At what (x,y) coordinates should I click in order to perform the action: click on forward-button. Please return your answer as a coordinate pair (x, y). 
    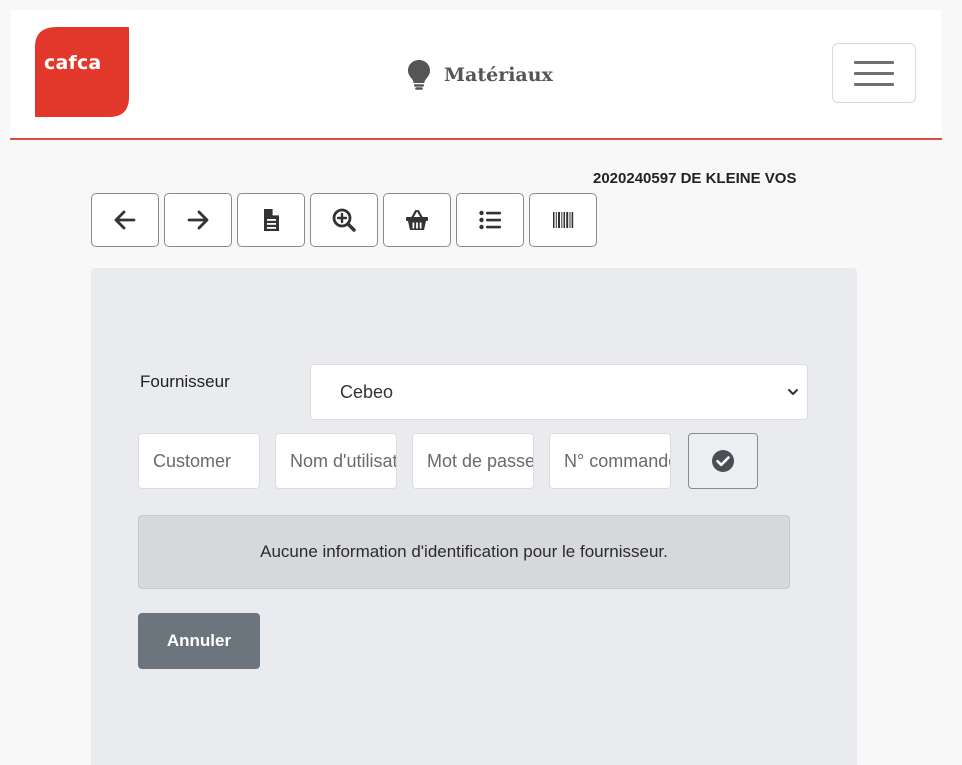
    Looking at the image, I should click on (198, 220).